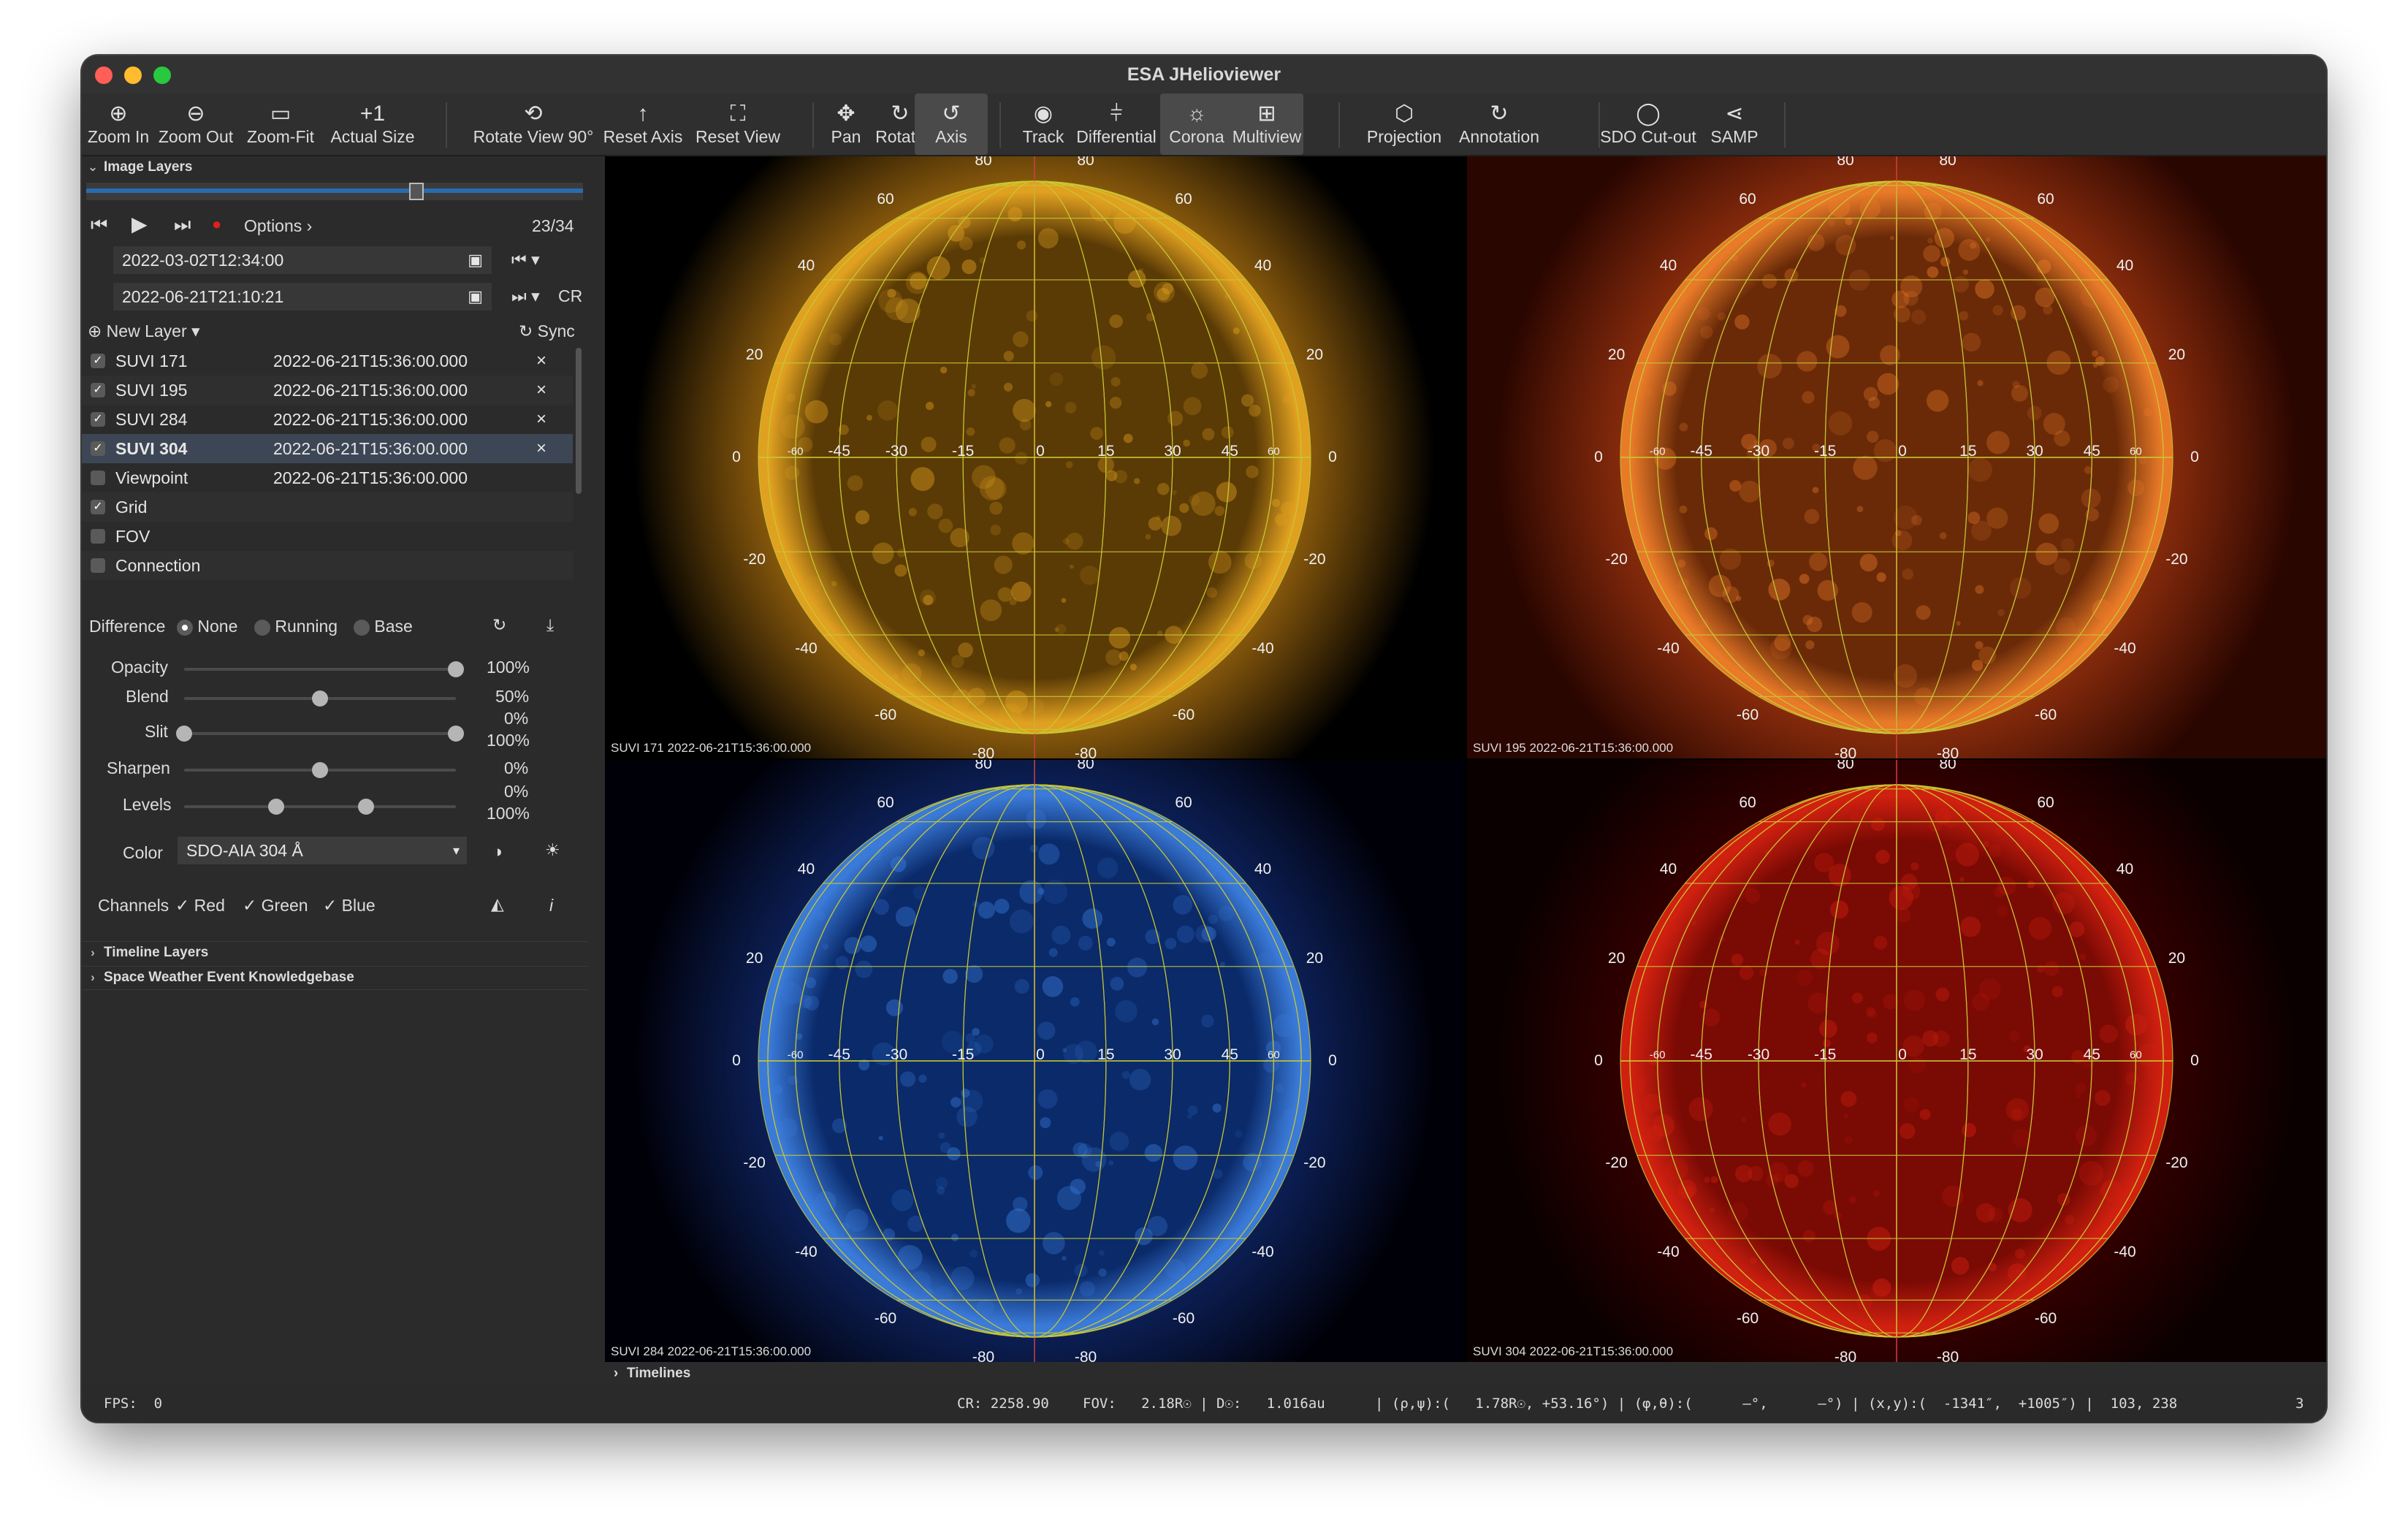  Describe the element at coordinates (1404, 124) in the screenshot. I see `projection-button: ⬡ Projection` at that location.